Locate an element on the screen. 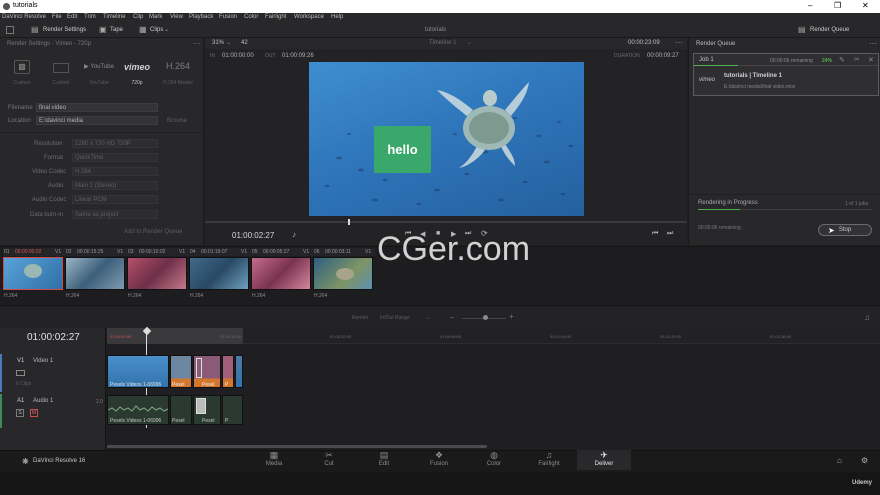  preset-custom: Custom is located at coordinates (61, 75).